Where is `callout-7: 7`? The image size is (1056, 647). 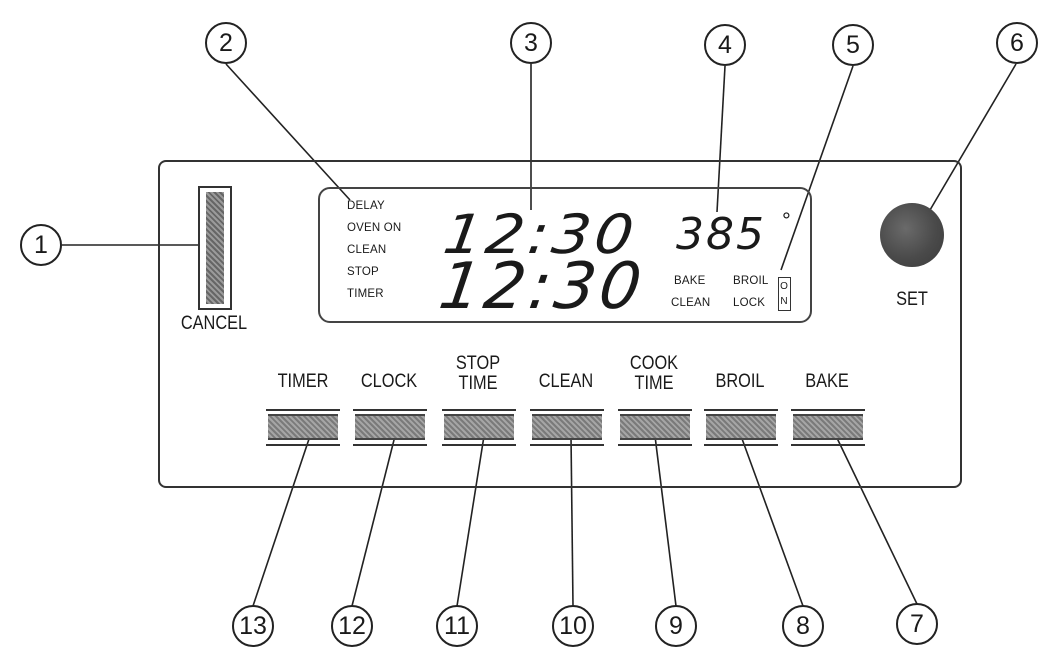
callout-7: 7 is located at coordinates (917, 624).